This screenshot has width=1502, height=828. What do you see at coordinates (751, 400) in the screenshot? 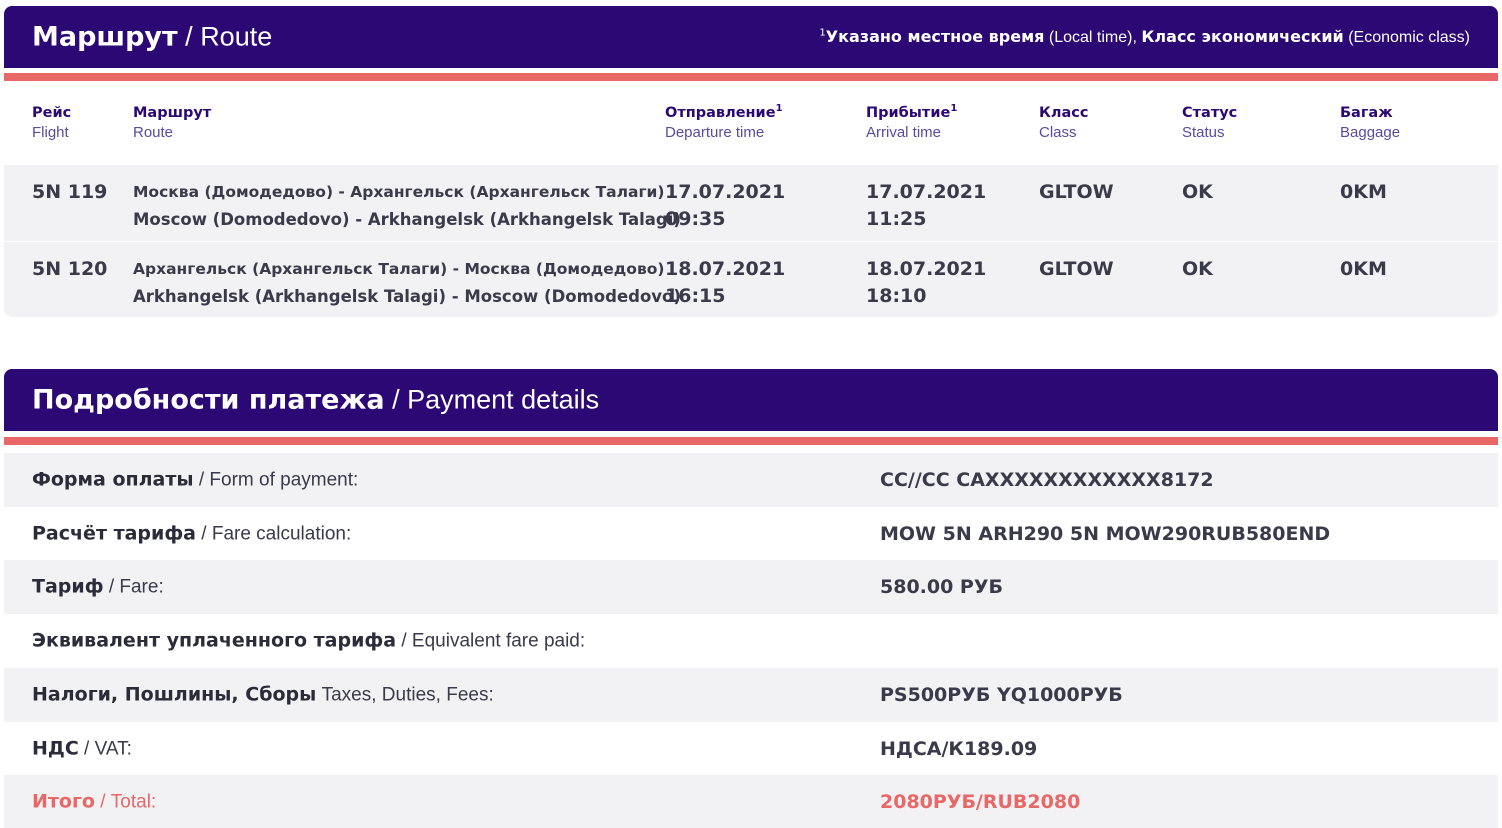
I see `payment-section-header: Подробности платежа / Payment details` at bounding box center [751, 400].